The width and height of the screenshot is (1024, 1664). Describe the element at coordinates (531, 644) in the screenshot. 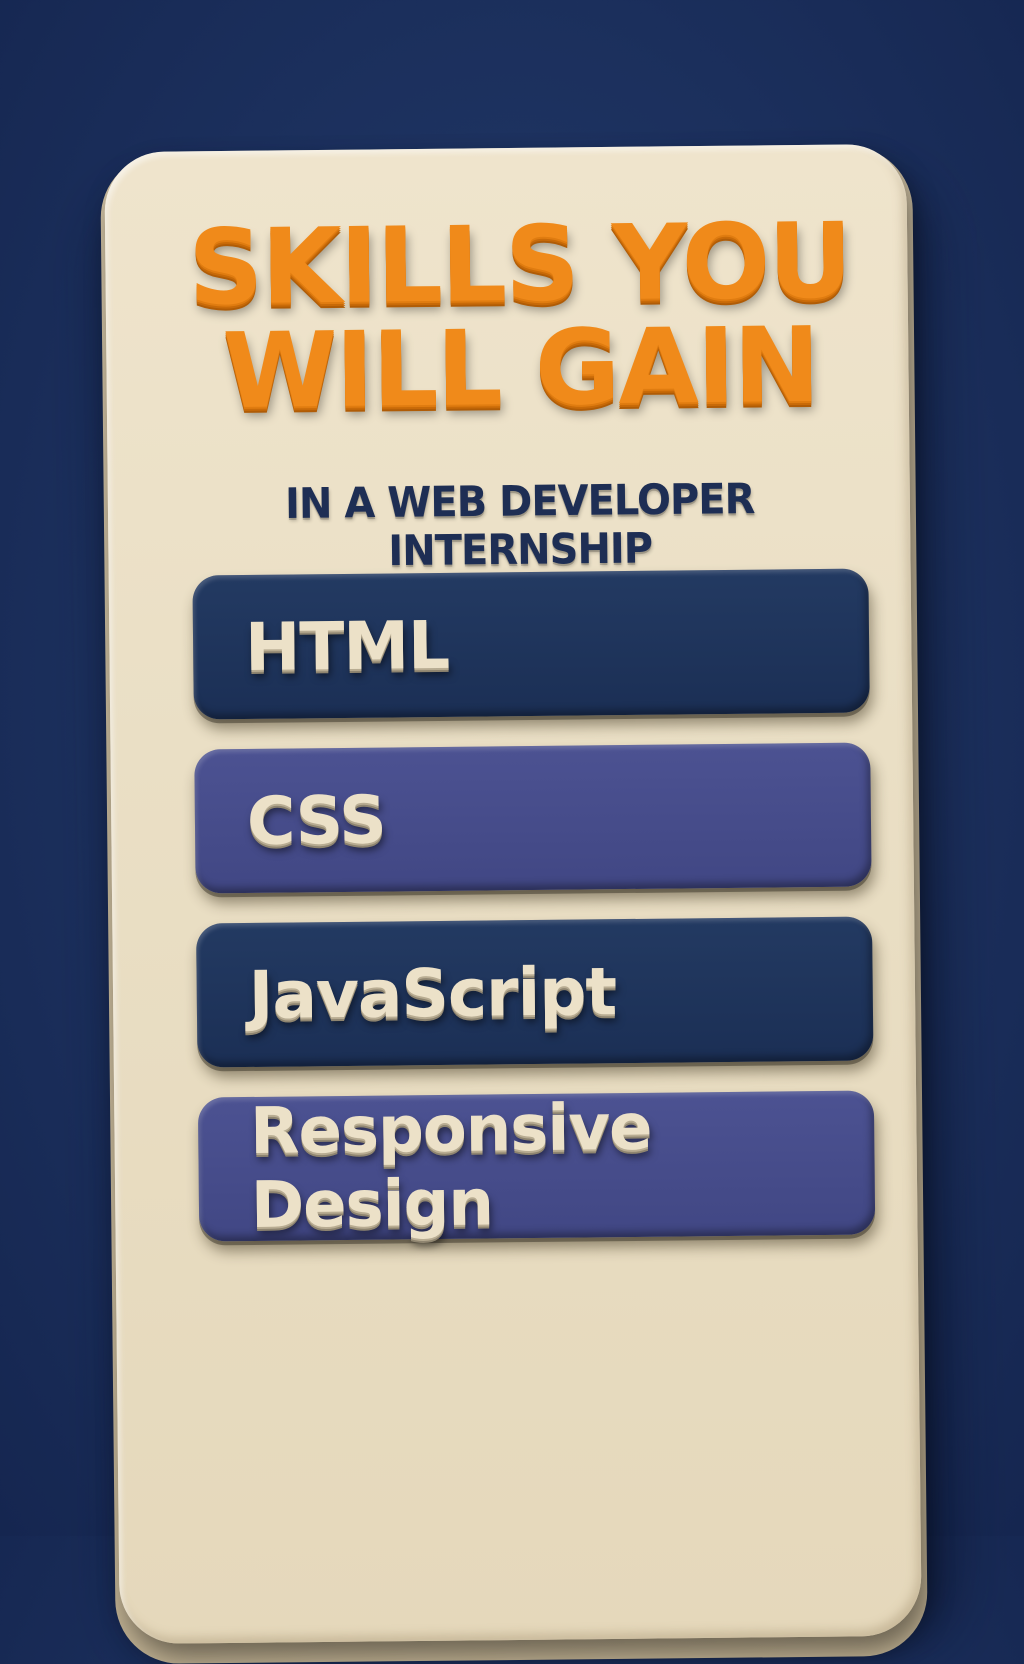

I see `skill-item-html: HTML` at that location.